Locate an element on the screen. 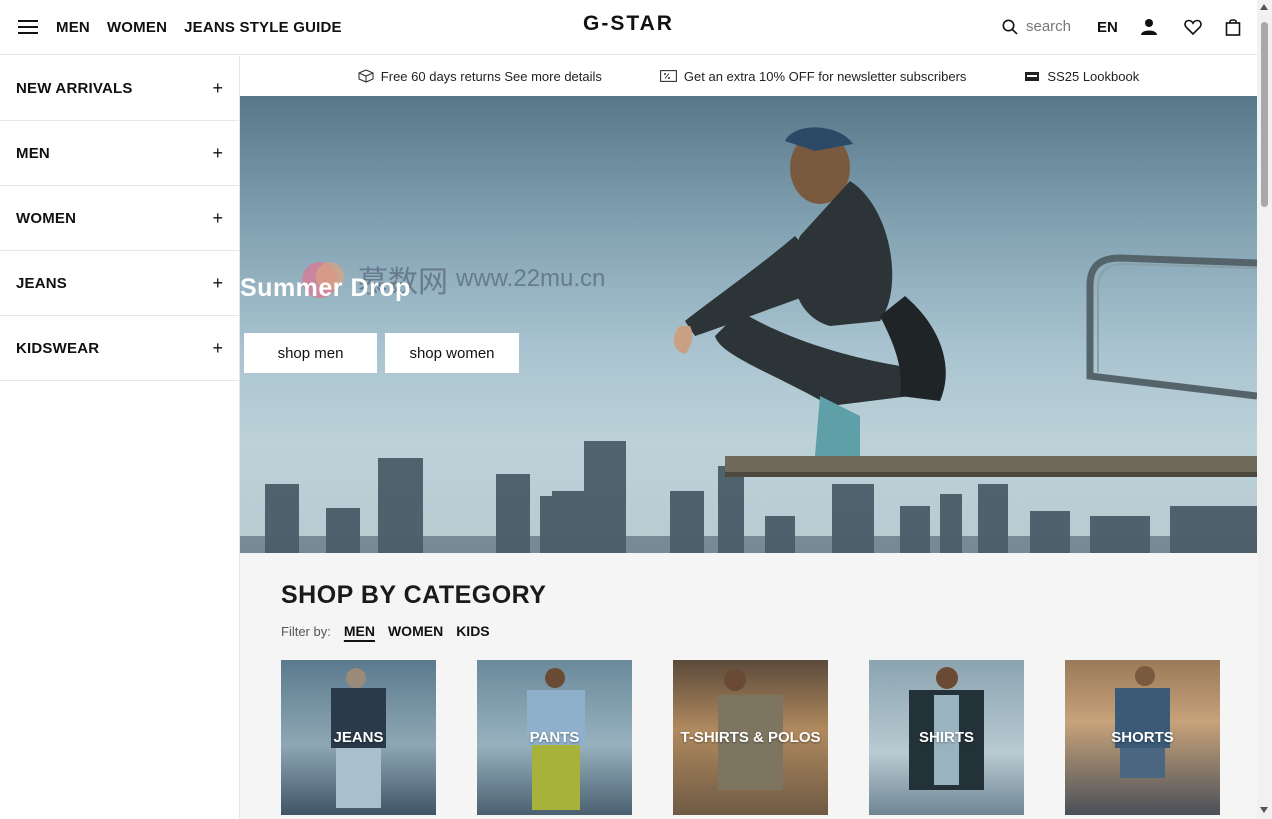 The width and height of the screenshot is (1272, 819). filter-men: MEN is located at coordinates (359, 631).